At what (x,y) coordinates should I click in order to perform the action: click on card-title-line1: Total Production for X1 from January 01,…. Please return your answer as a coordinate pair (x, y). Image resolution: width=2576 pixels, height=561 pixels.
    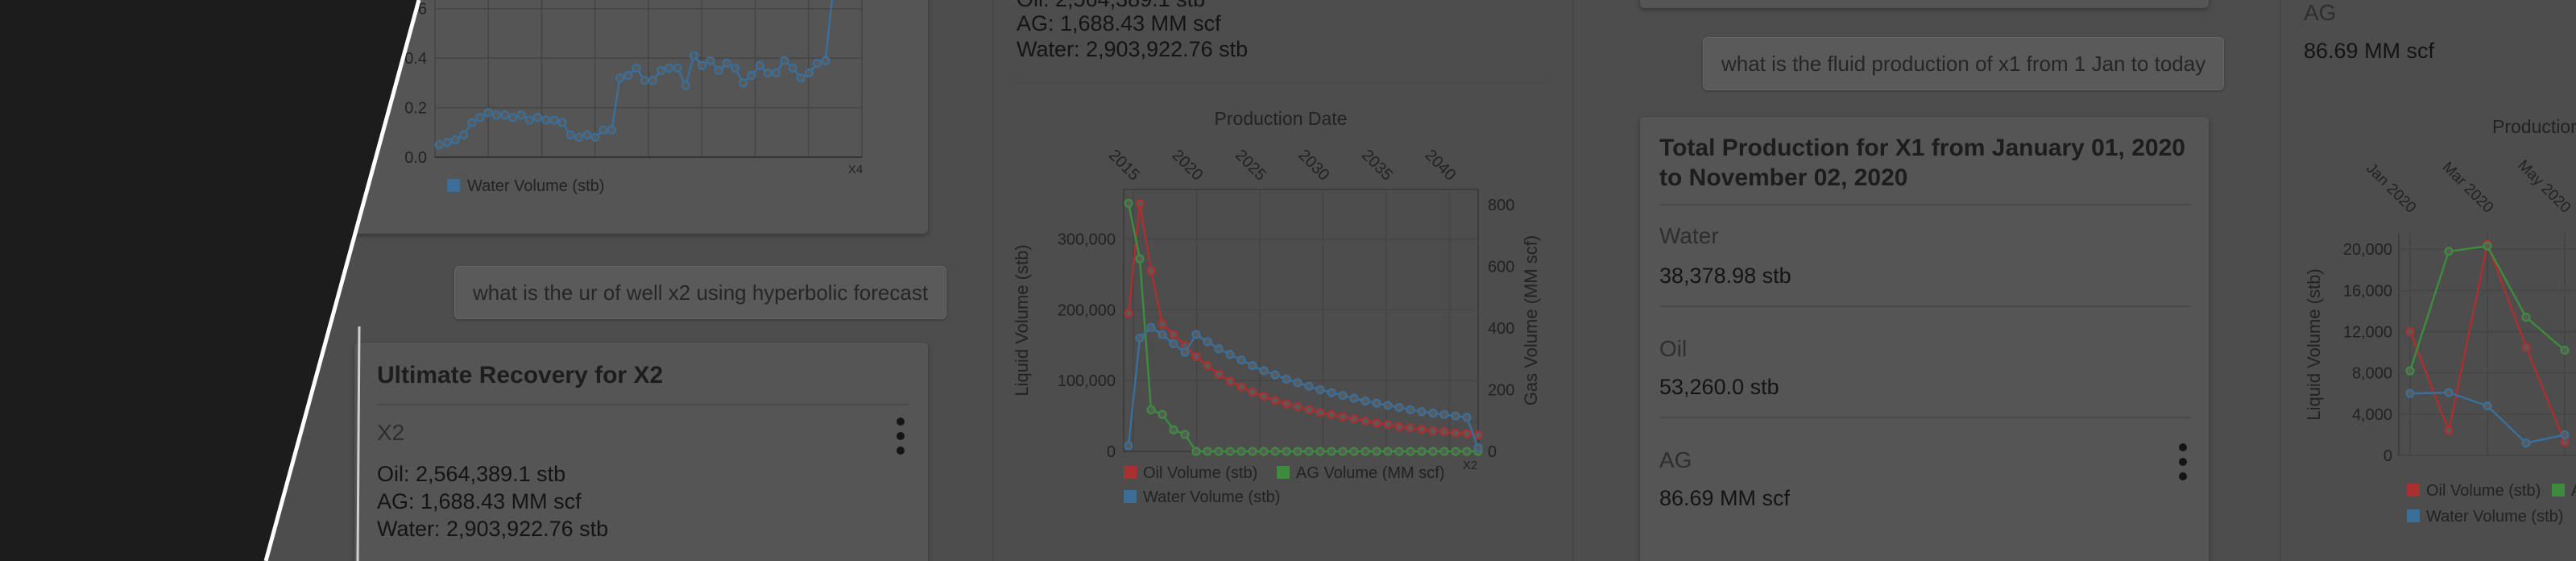
    Looking at the image, I should click on (1922, 148).